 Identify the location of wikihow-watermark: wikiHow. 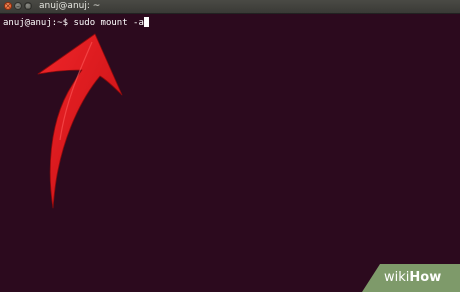
(411, 278).